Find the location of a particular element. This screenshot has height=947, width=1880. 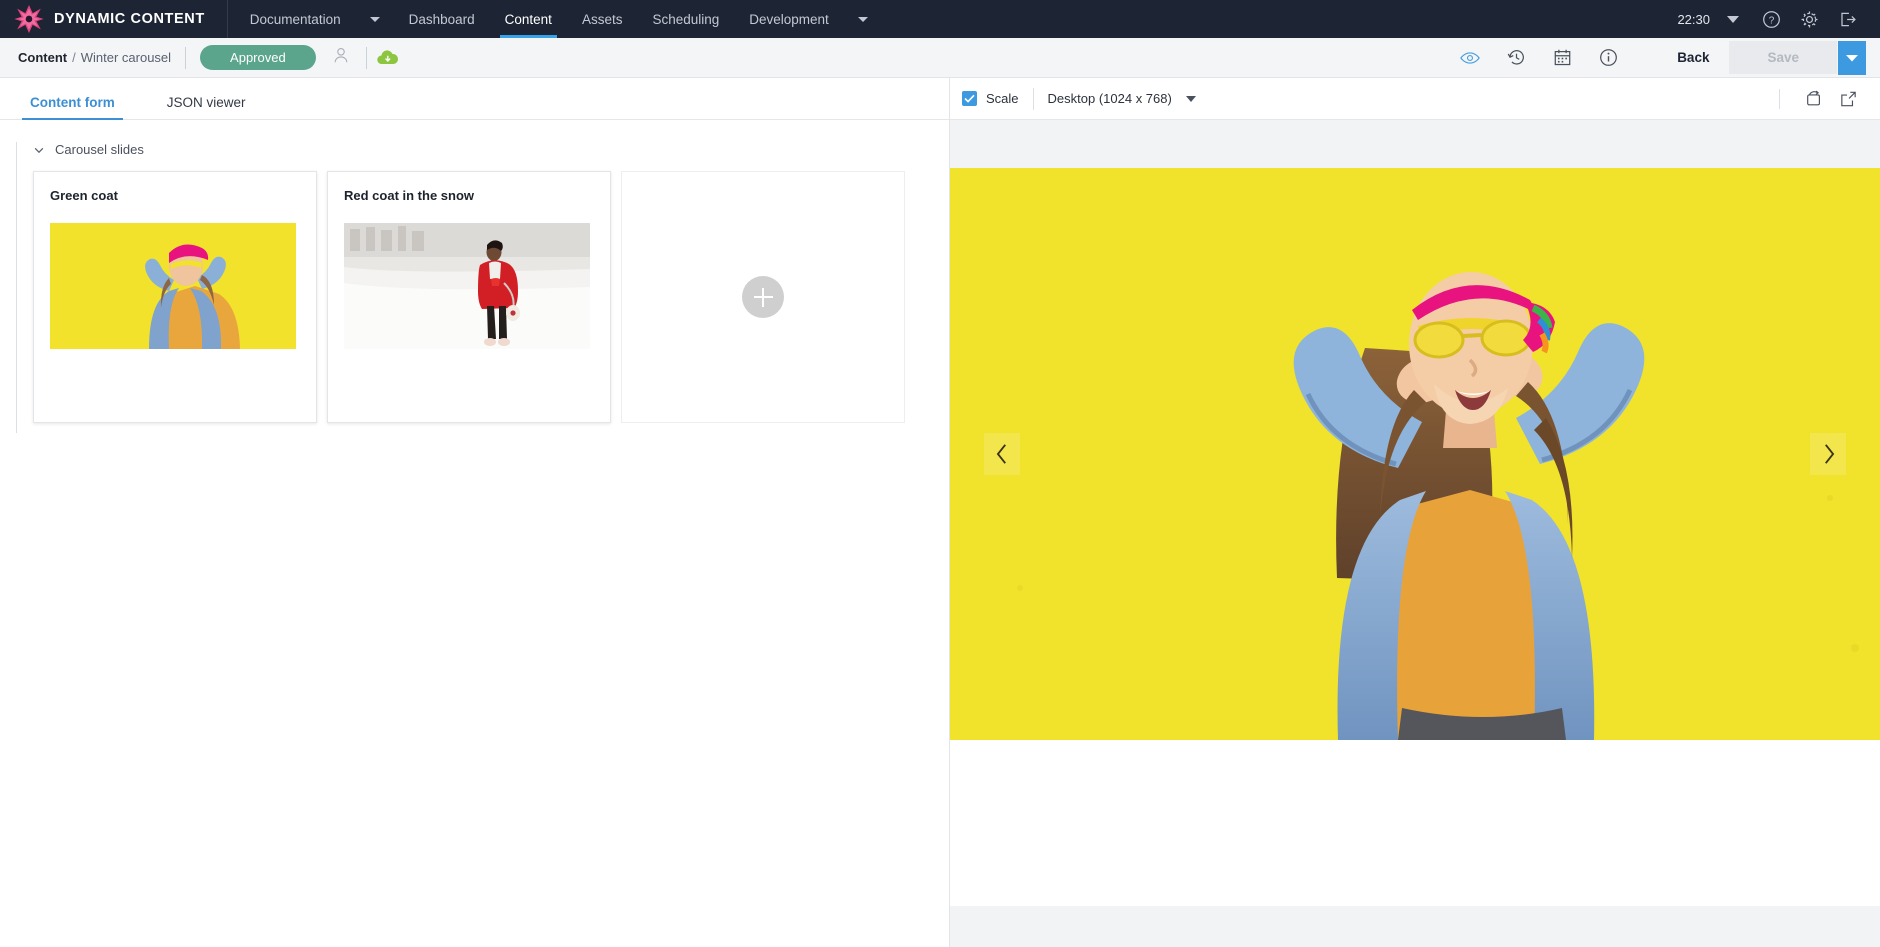

open-external-button is located at coordinates (1848, 99).